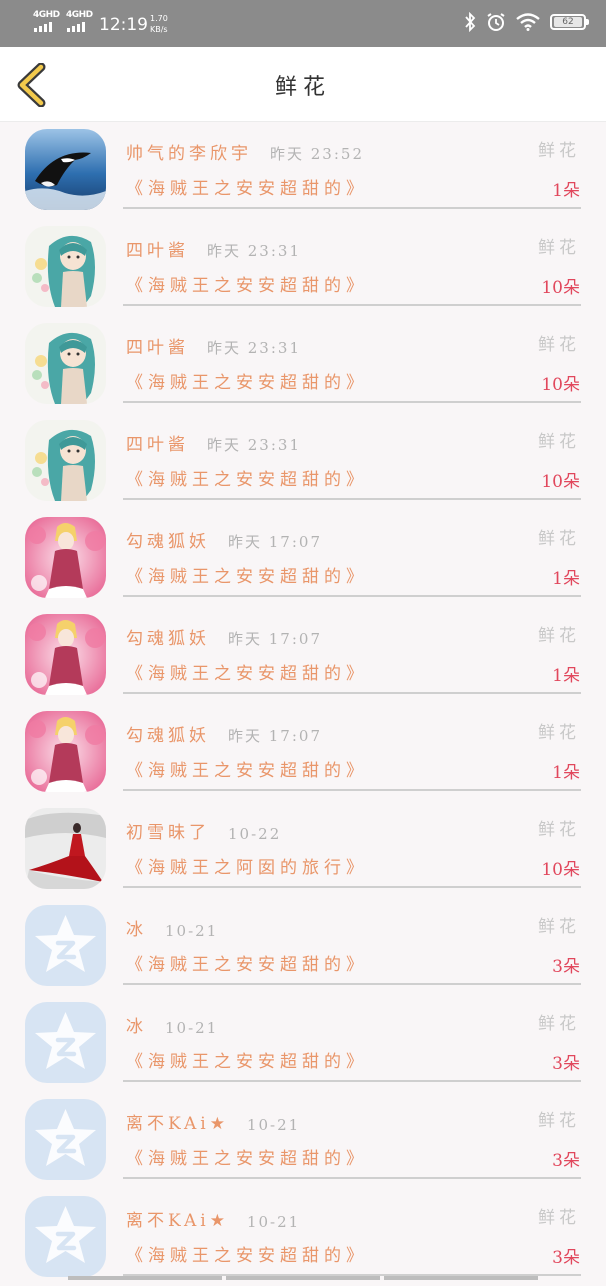 The width and height of the screenshot is (606, 1286). I want to click on wifi-icon, so click(528, 22).